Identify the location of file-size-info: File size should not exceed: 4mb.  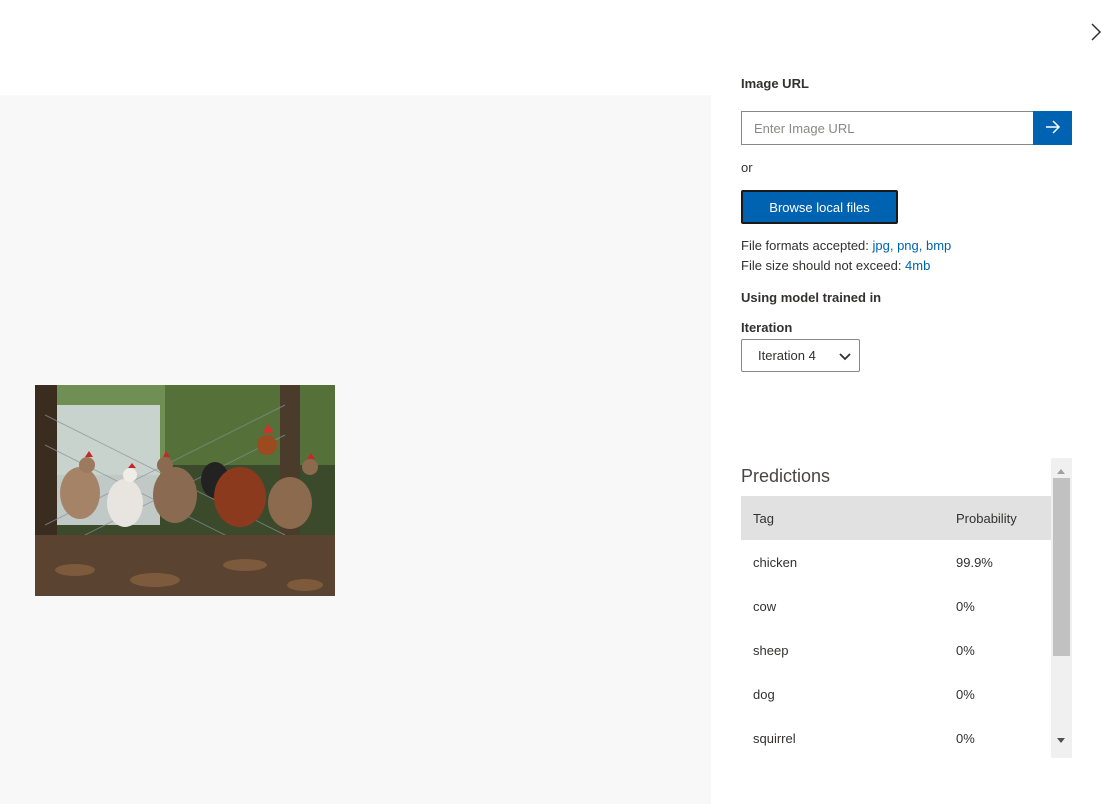
(835, 265).